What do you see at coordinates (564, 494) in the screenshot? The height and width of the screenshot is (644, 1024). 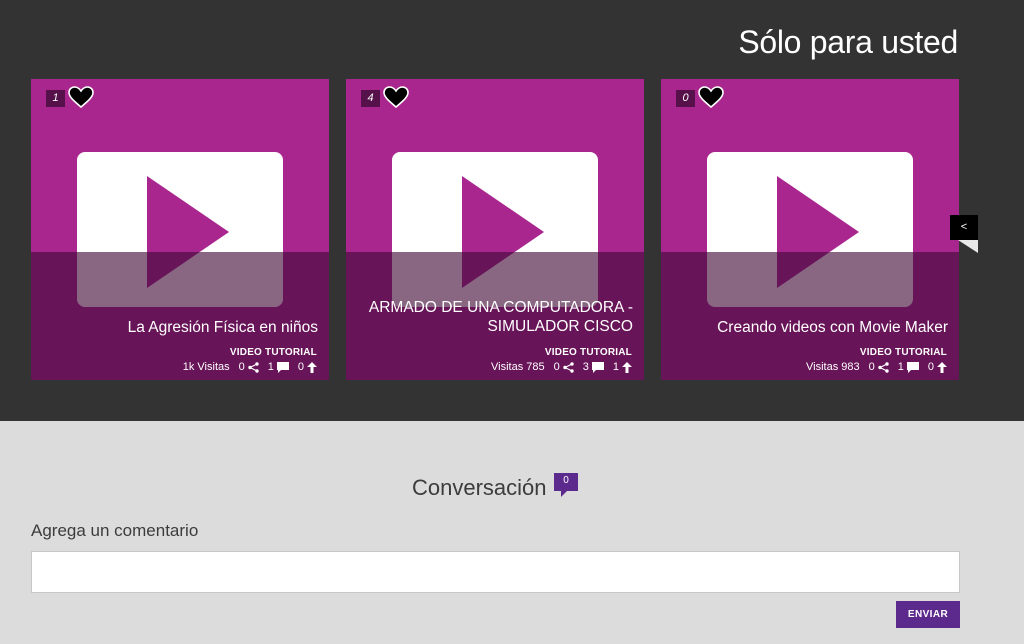 I see `comment-bubble-icon` at bounding box center [564, 494].